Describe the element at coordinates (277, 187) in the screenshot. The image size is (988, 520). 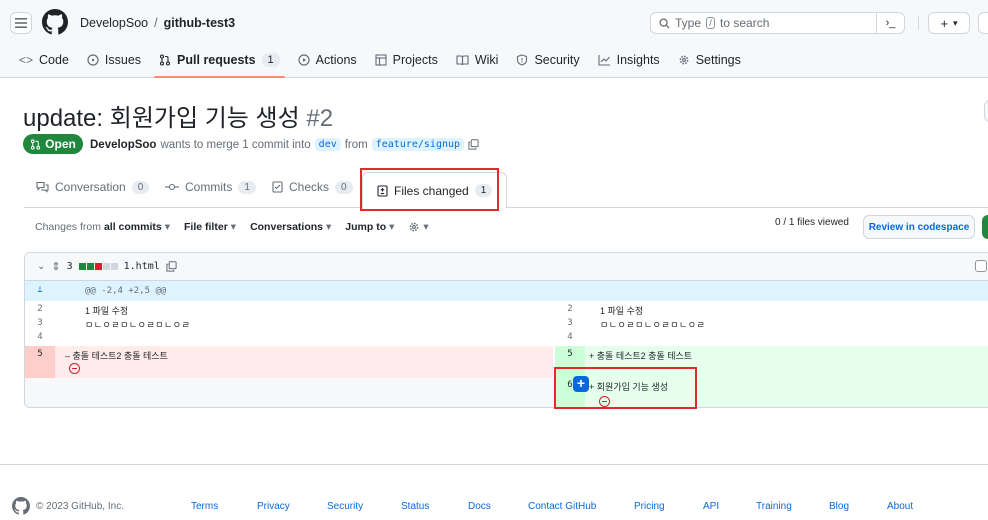
I see `checklist-icon` at that location.